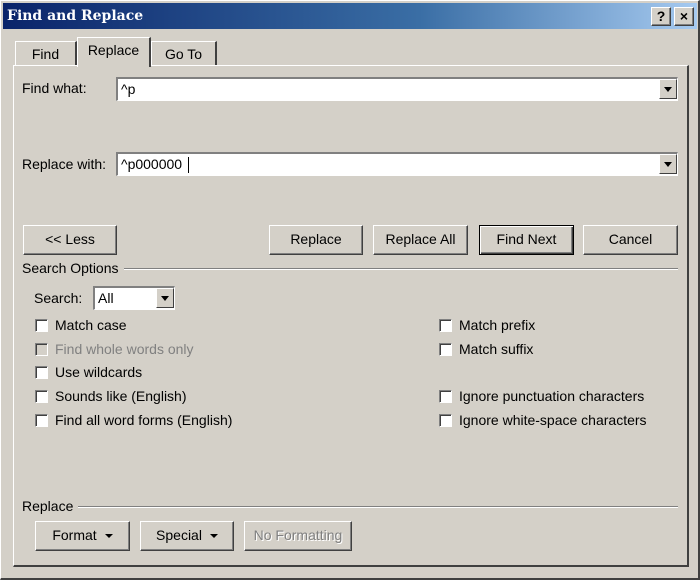 Image resolution: width=700 pixels, height=580 pixels. I want to click on ignore-punctuation-checkbox, so click(445, 396).